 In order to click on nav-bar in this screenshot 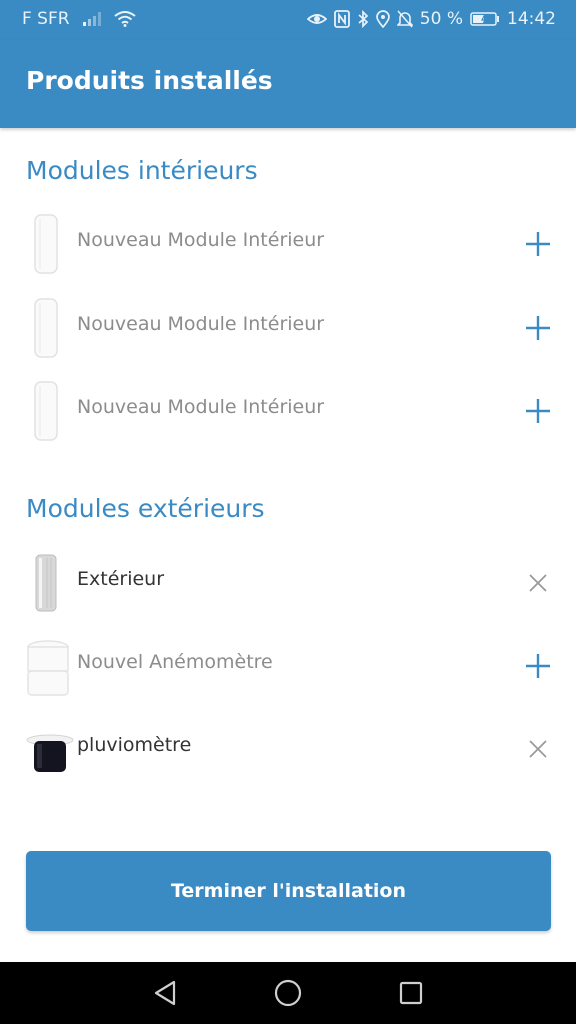, I will do `click(288, 993)`.